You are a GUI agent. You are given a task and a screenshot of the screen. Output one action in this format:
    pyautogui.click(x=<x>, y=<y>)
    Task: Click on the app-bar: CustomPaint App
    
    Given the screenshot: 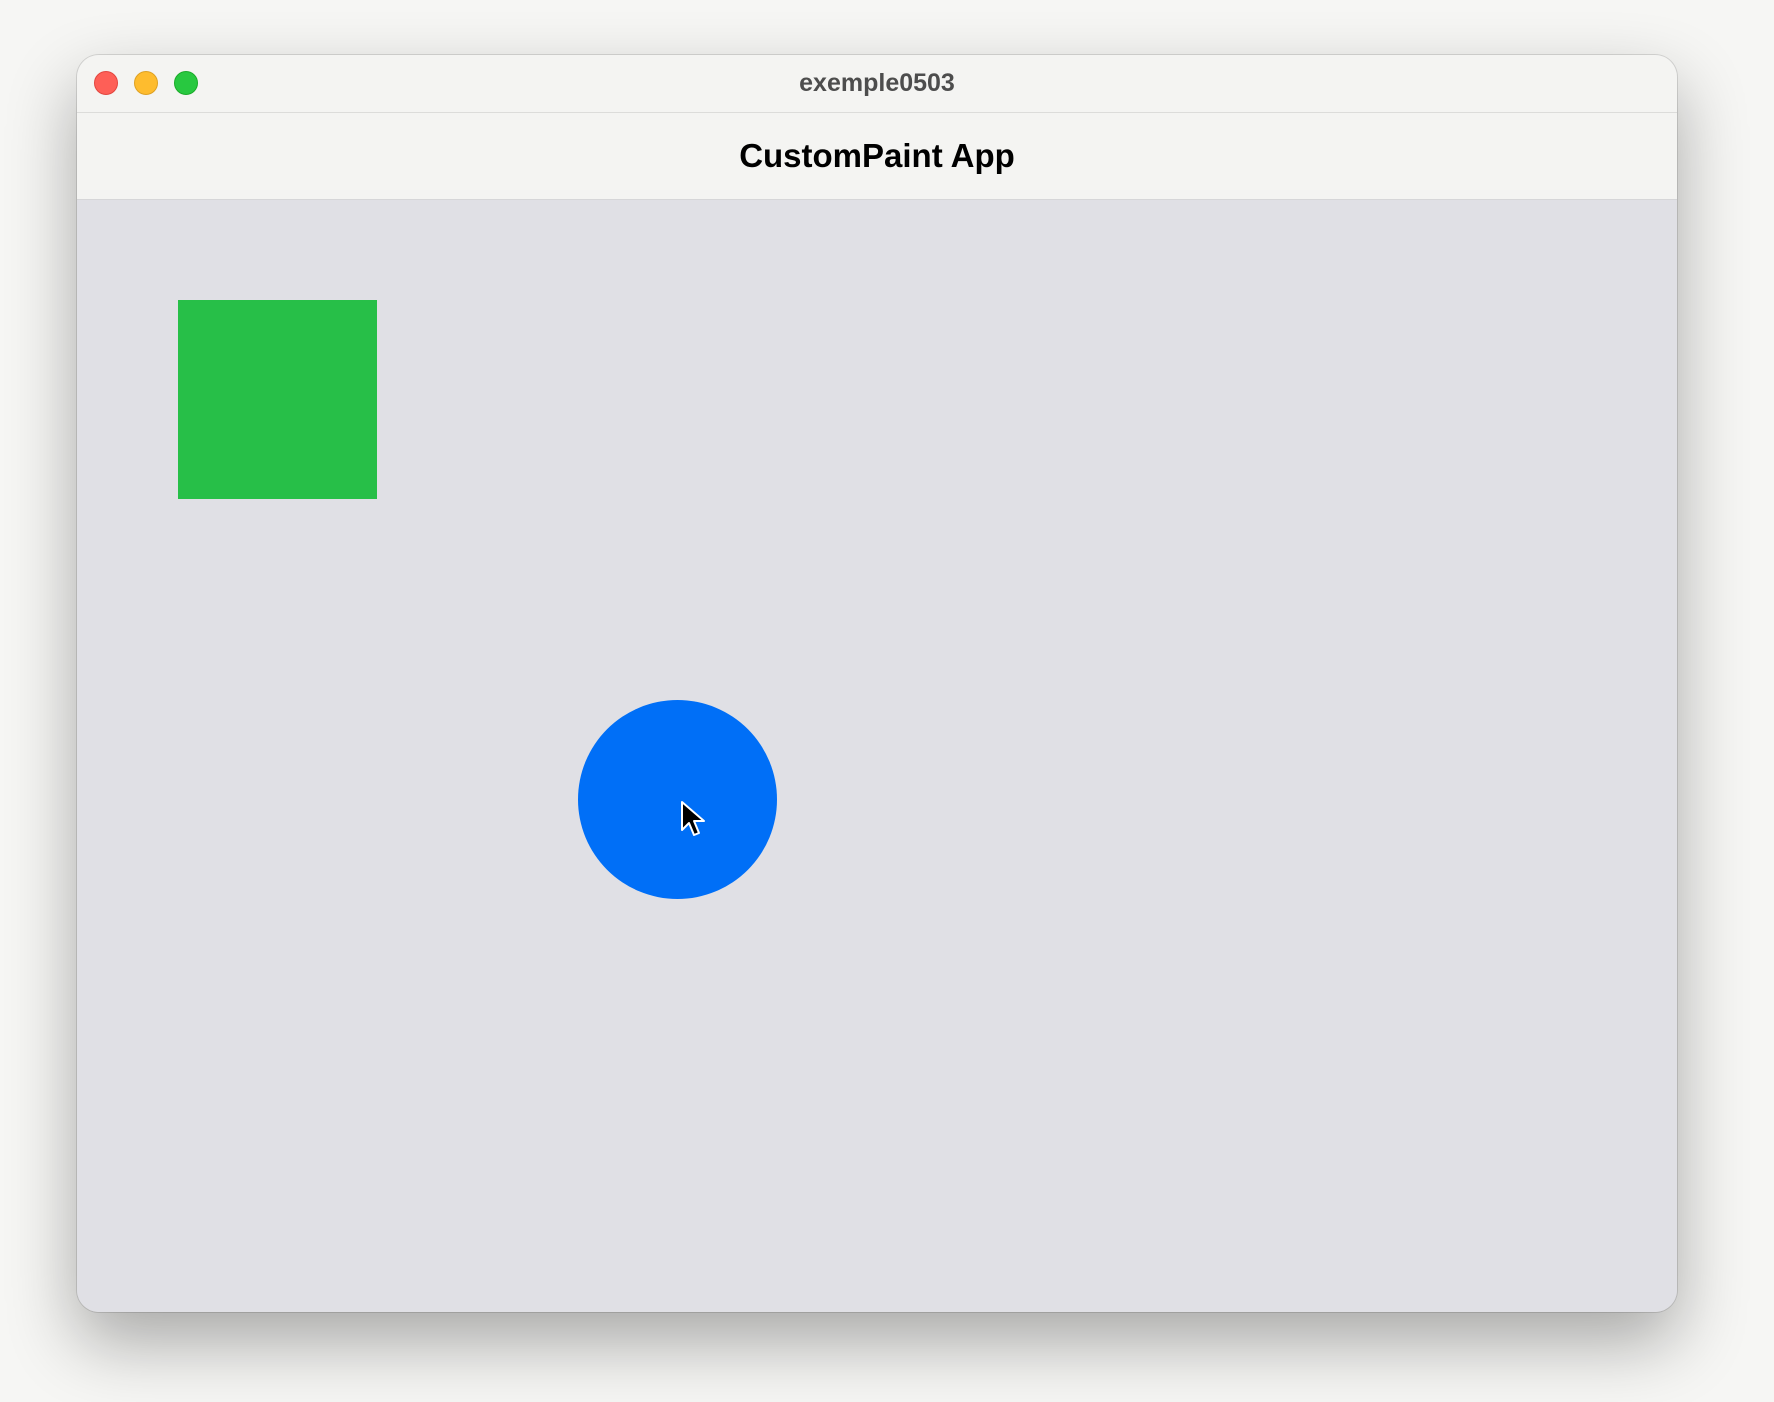 What is the action you would take?
    pyautogui.click(x=877, y=156)
    